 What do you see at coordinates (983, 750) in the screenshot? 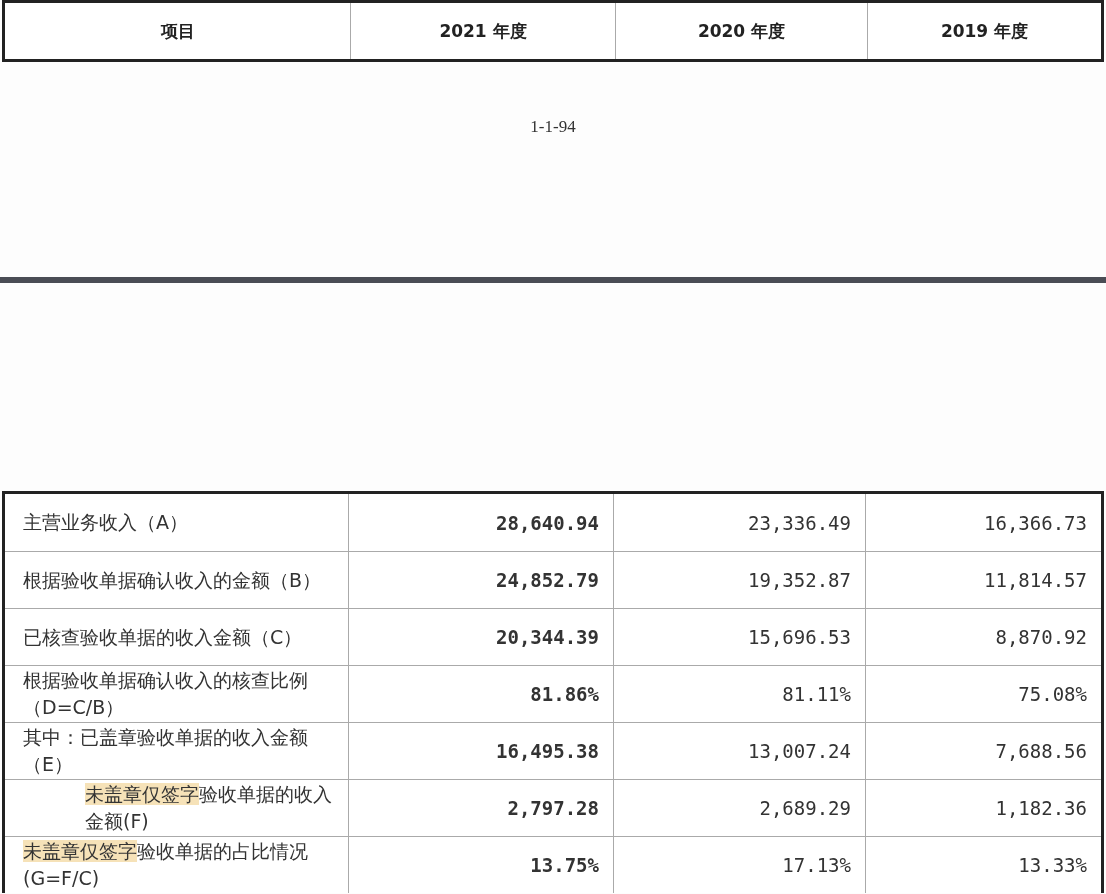
I see `table-cell: 7,688.56` at bounding box center [983, 750].